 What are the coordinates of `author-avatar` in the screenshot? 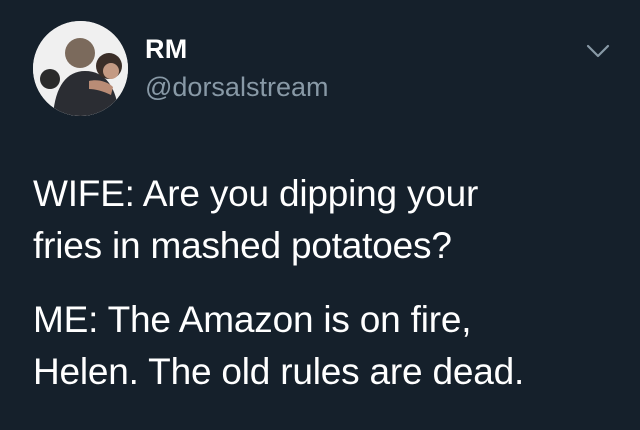 It's located at (80, 68).